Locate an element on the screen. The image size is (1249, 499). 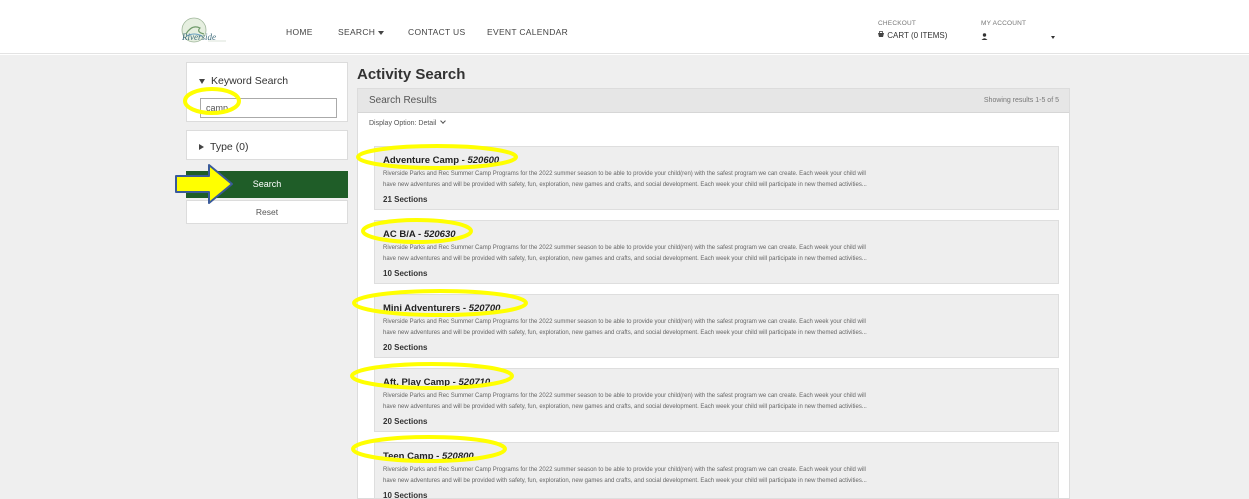
results-title: Search Results is located at coordinates (403, 100).